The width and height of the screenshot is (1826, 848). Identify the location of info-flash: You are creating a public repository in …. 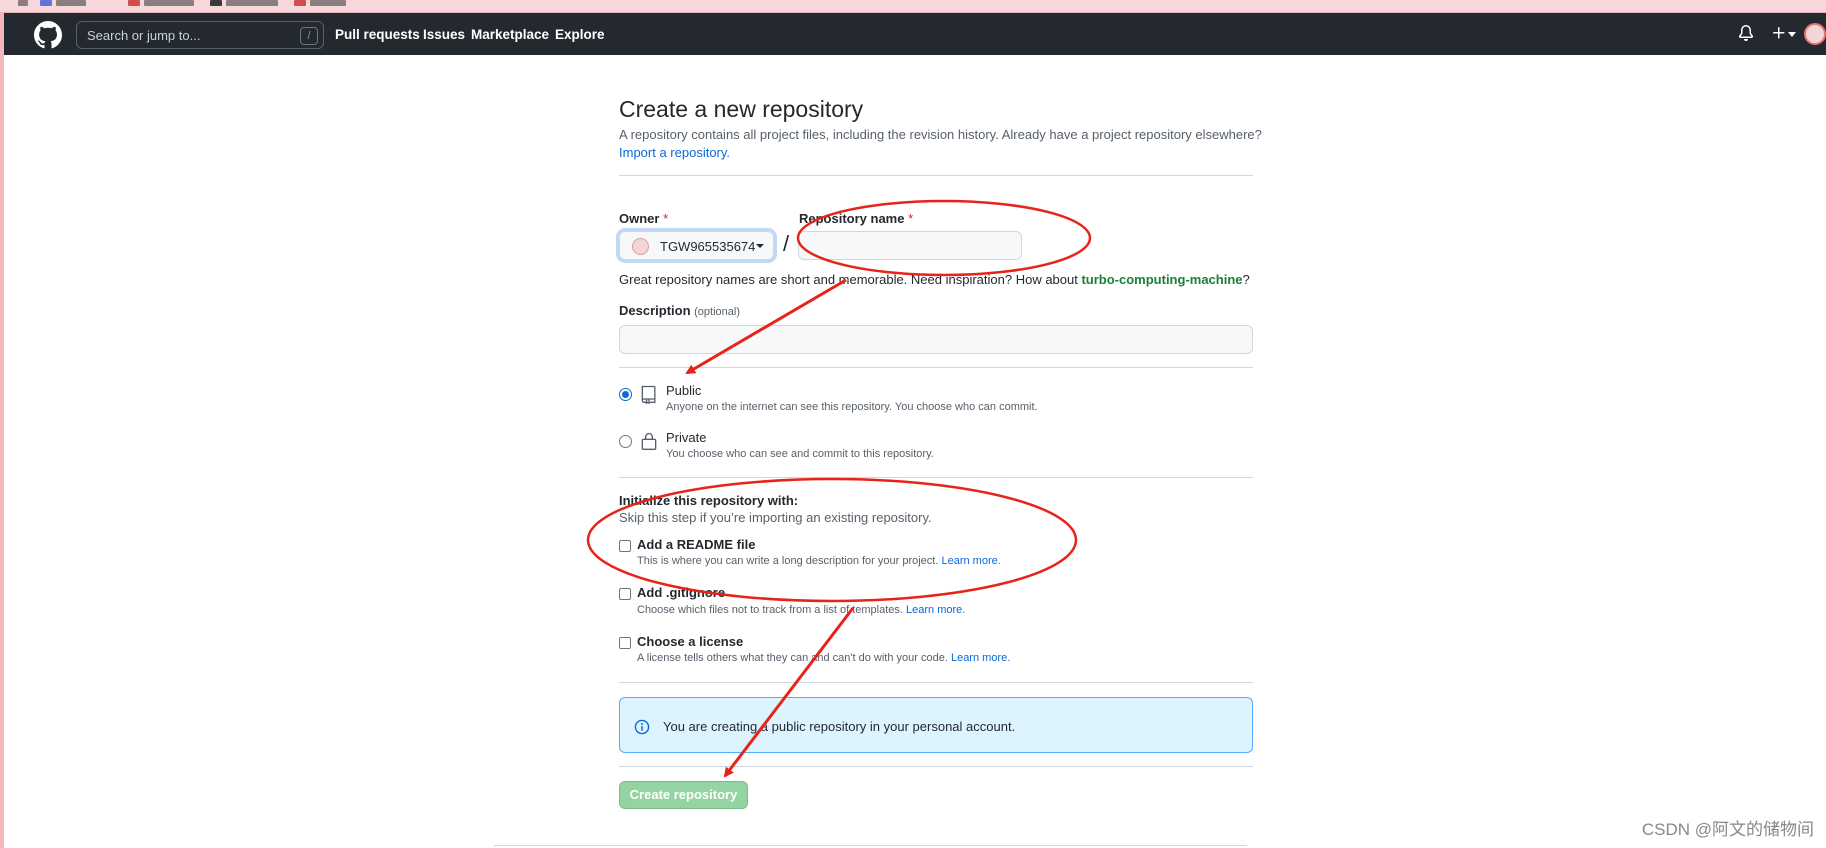
(936, 725).